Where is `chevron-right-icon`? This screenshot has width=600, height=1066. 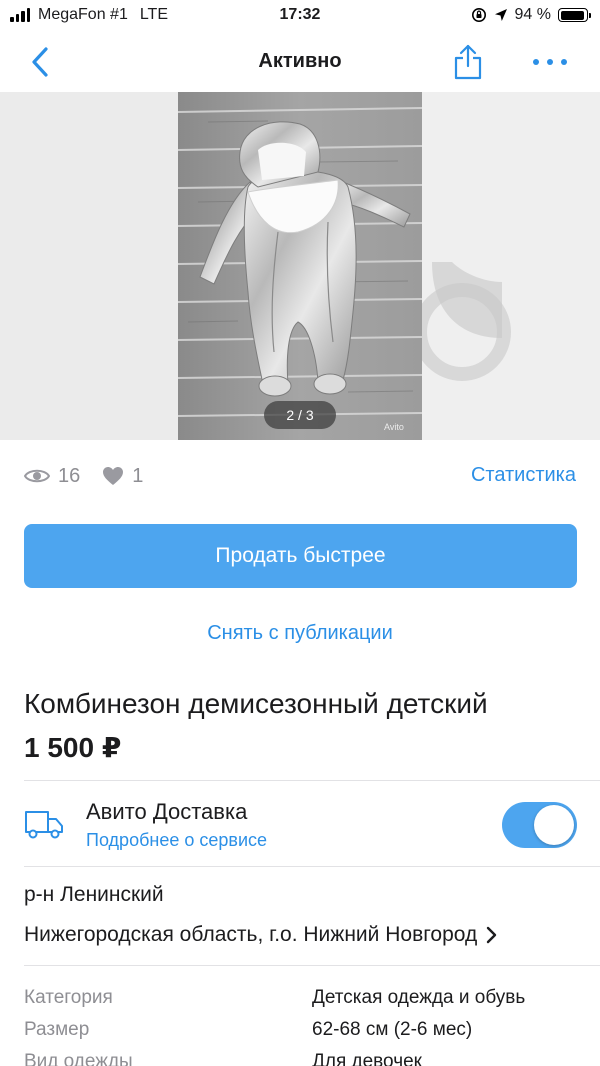 chevron-right-icon is located at coordinates (492, 935).